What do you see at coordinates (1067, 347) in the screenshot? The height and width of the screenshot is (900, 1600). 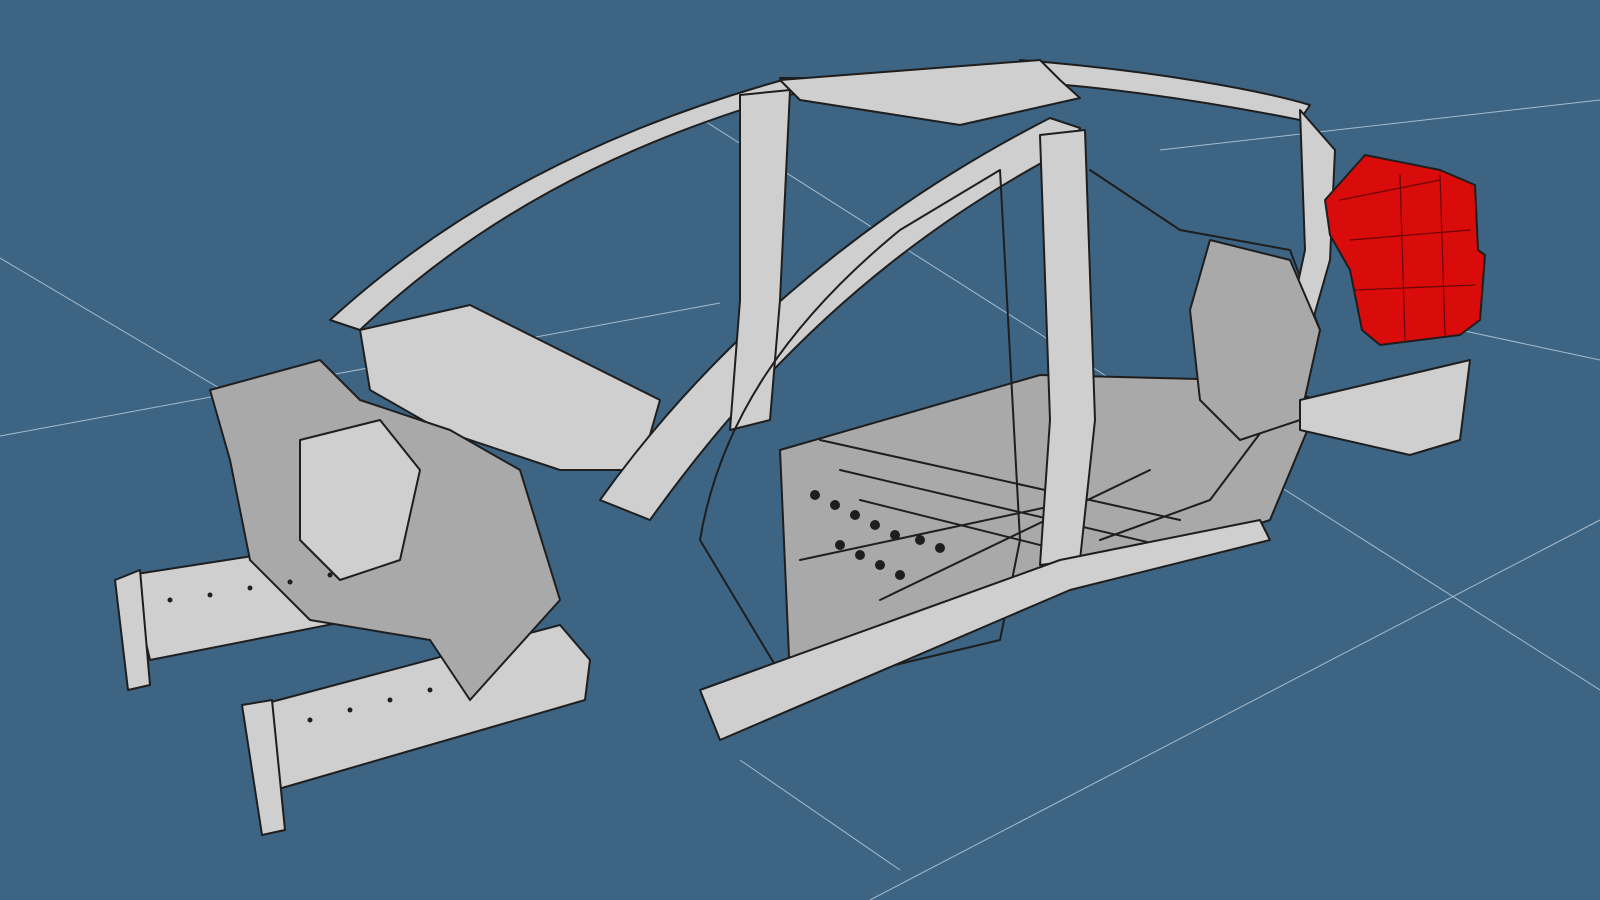 I see `b-pillar` at bounding box center [1067, 347].